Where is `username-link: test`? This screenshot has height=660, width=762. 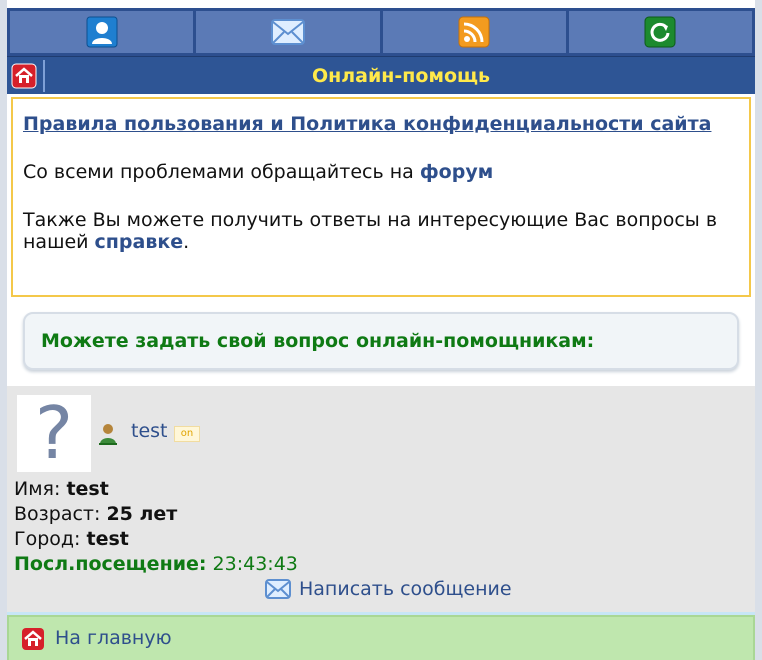 username-link: test is located at coordinates (149, 431).